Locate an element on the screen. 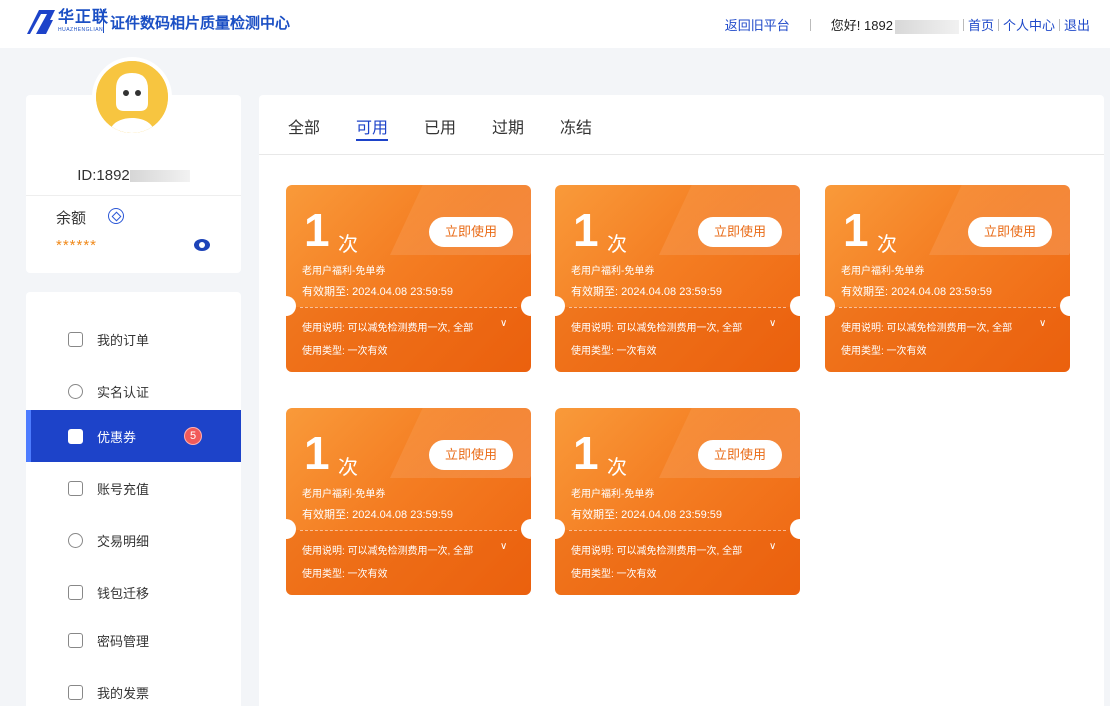  sidebar-item-label: 密码管理 is located at coordinates (123, 641).